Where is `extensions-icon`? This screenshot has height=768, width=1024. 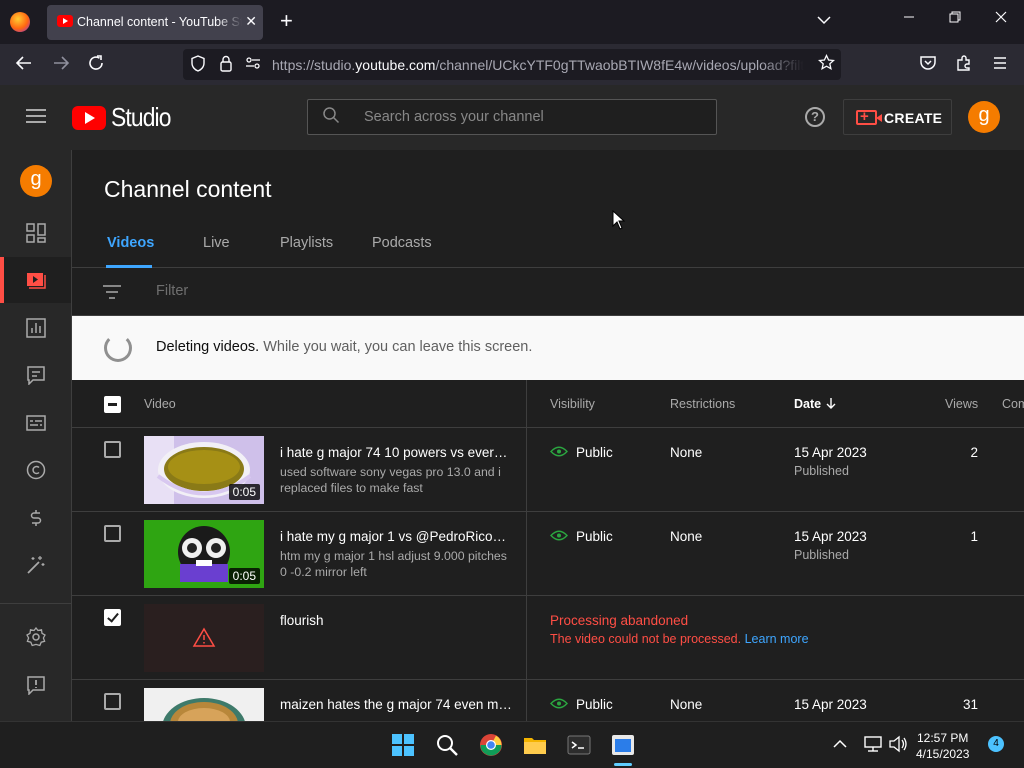 extensions-icon is located at coordinates (964, 65).